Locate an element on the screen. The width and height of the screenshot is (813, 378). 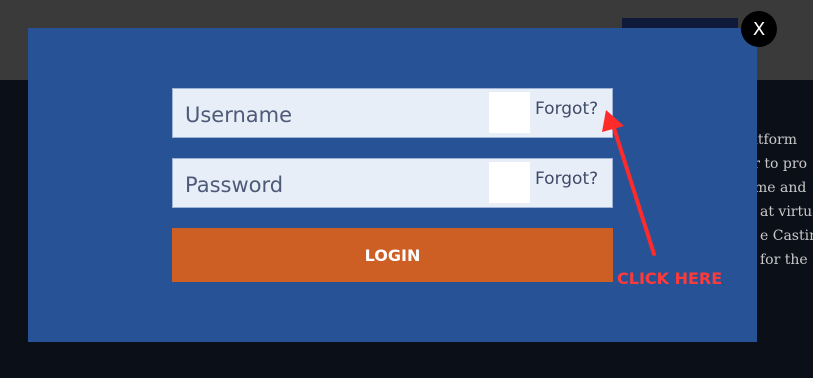
forgot-username-link: Forgot? is located at coordinates (566, 109).